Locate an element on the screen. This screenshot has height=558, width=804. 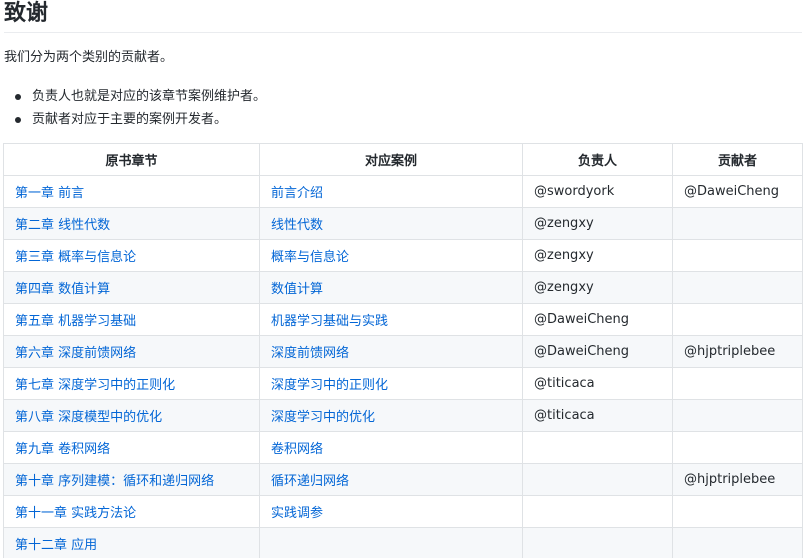
chapter-cell: 第五章 机器学习基础 is located at coordinates (131, 319).